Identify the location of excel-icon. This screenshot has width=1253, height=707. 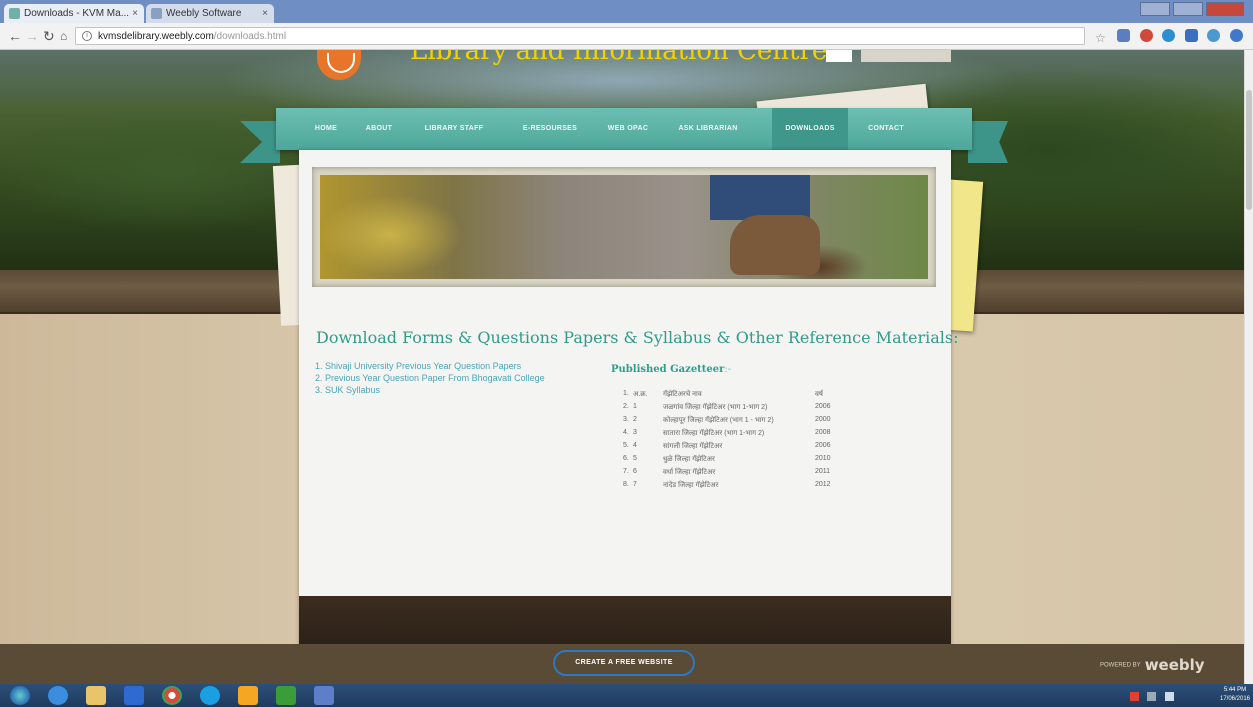
(286, 695).